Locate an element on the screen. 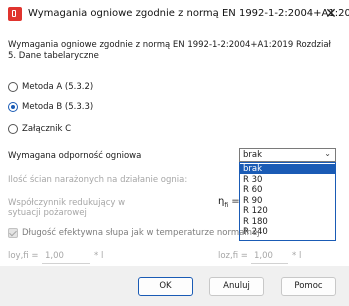 This screenshot has height=306, width=349. eta-fi-symbol: ηfi = is located at coordinates (229, 202).